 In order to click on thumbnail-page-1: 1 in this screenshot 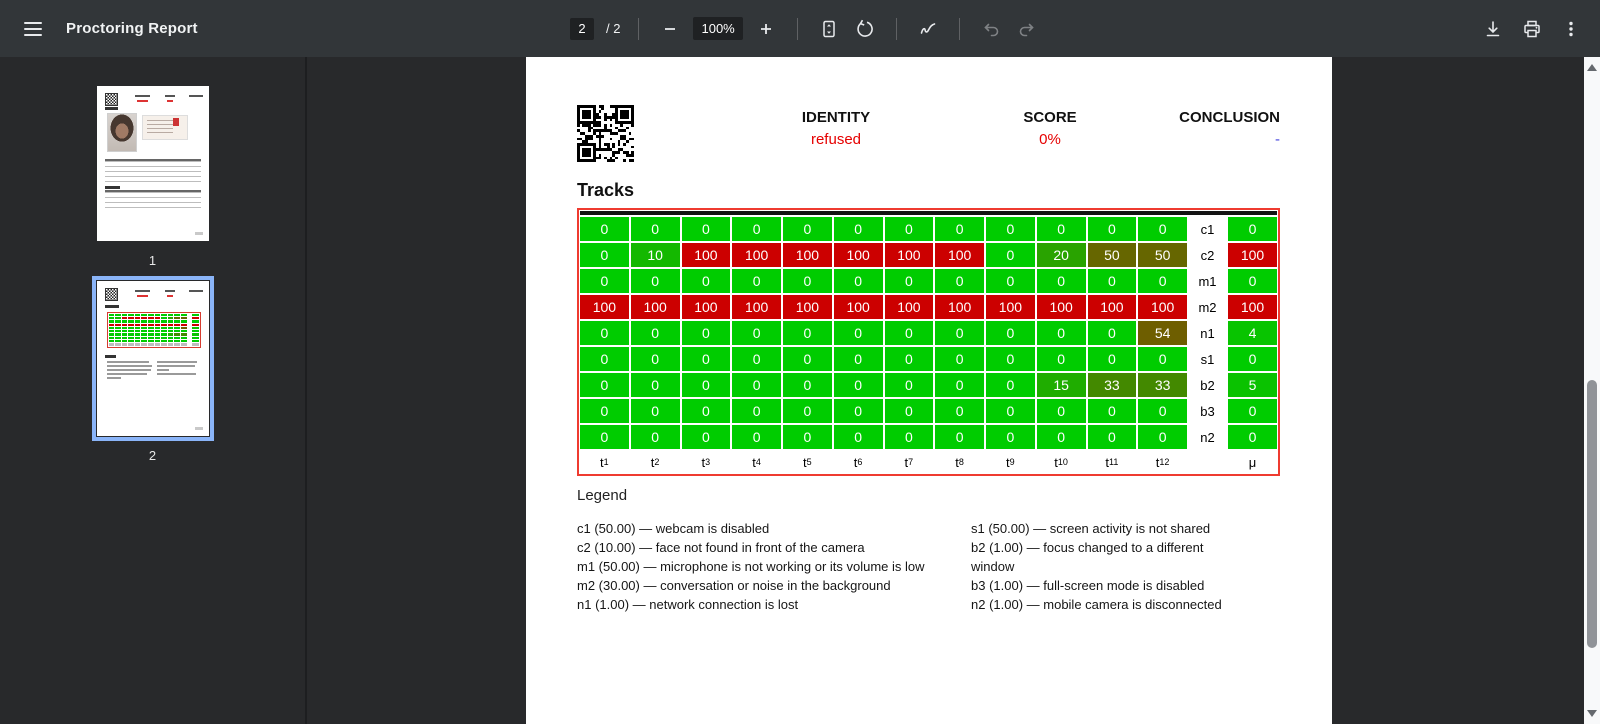, I will do `click(153, 162)`.